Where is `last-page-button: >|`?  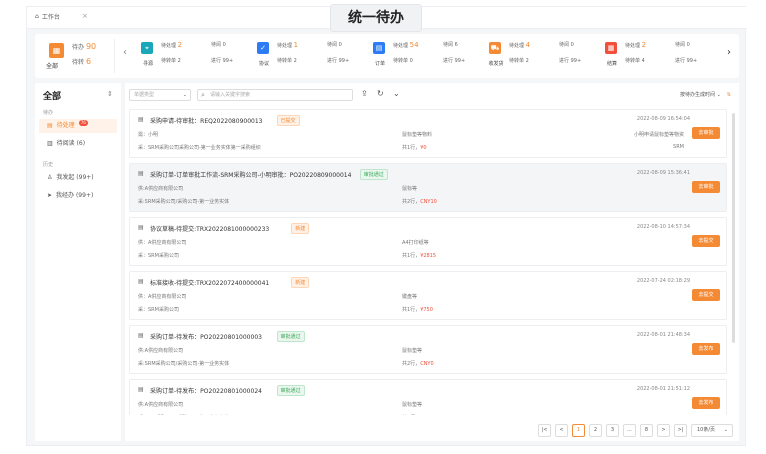
last-page-button: >| is located at coordinates (680, 430).